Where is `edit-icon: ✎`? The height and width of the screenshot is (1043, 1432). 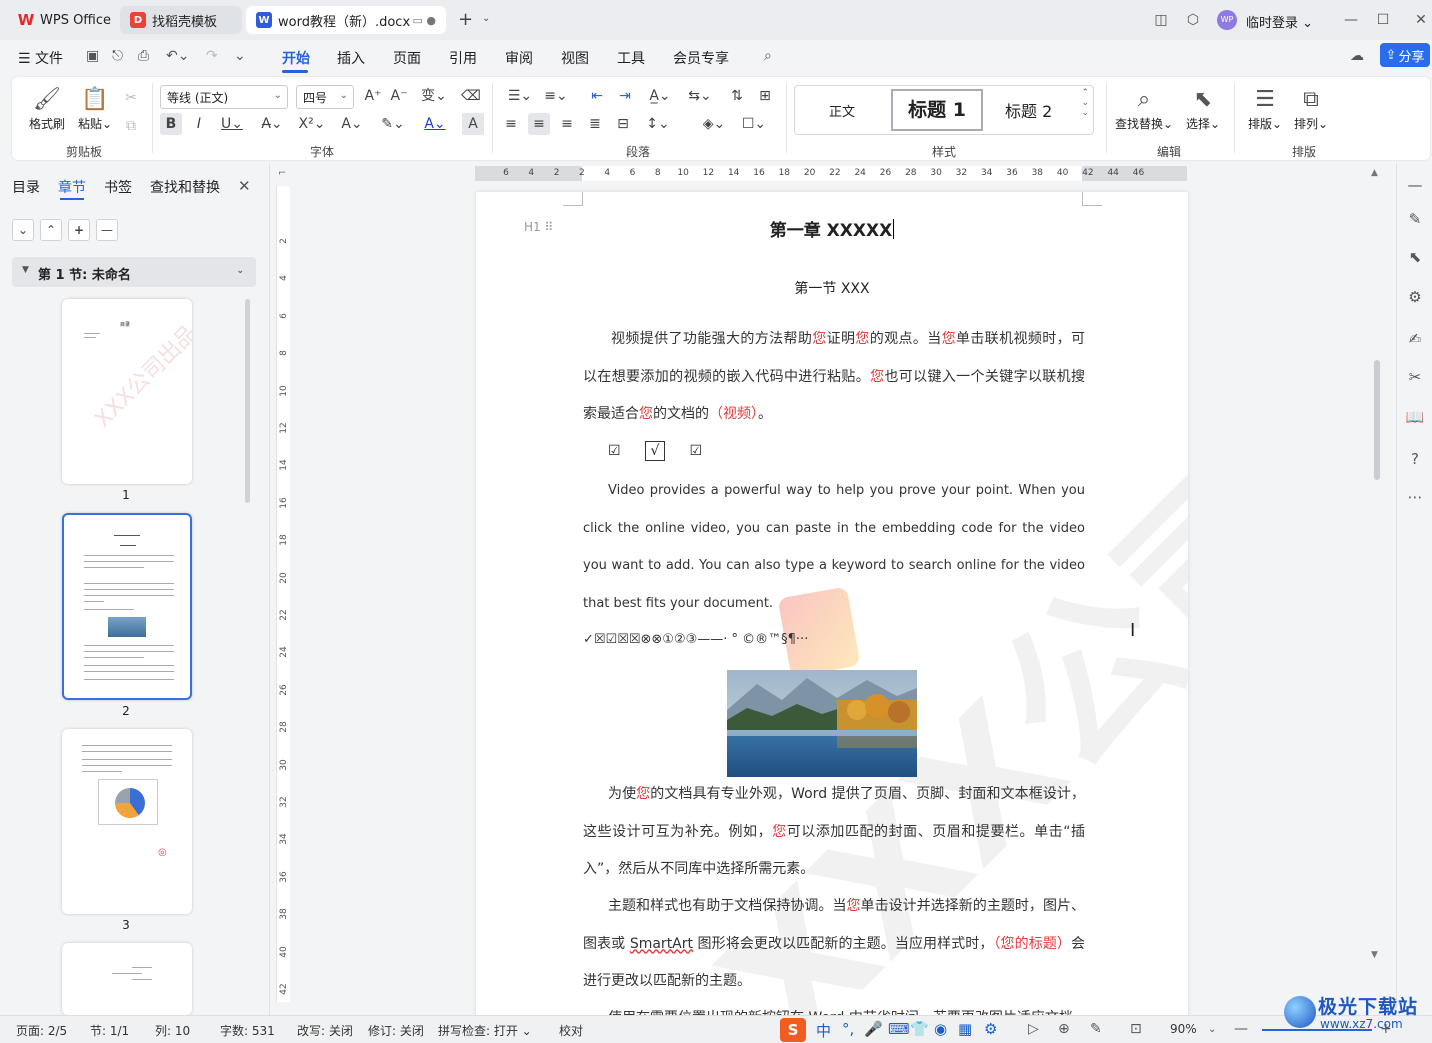
edit-icon: ✎ is located at coordinates (1096, 1029).